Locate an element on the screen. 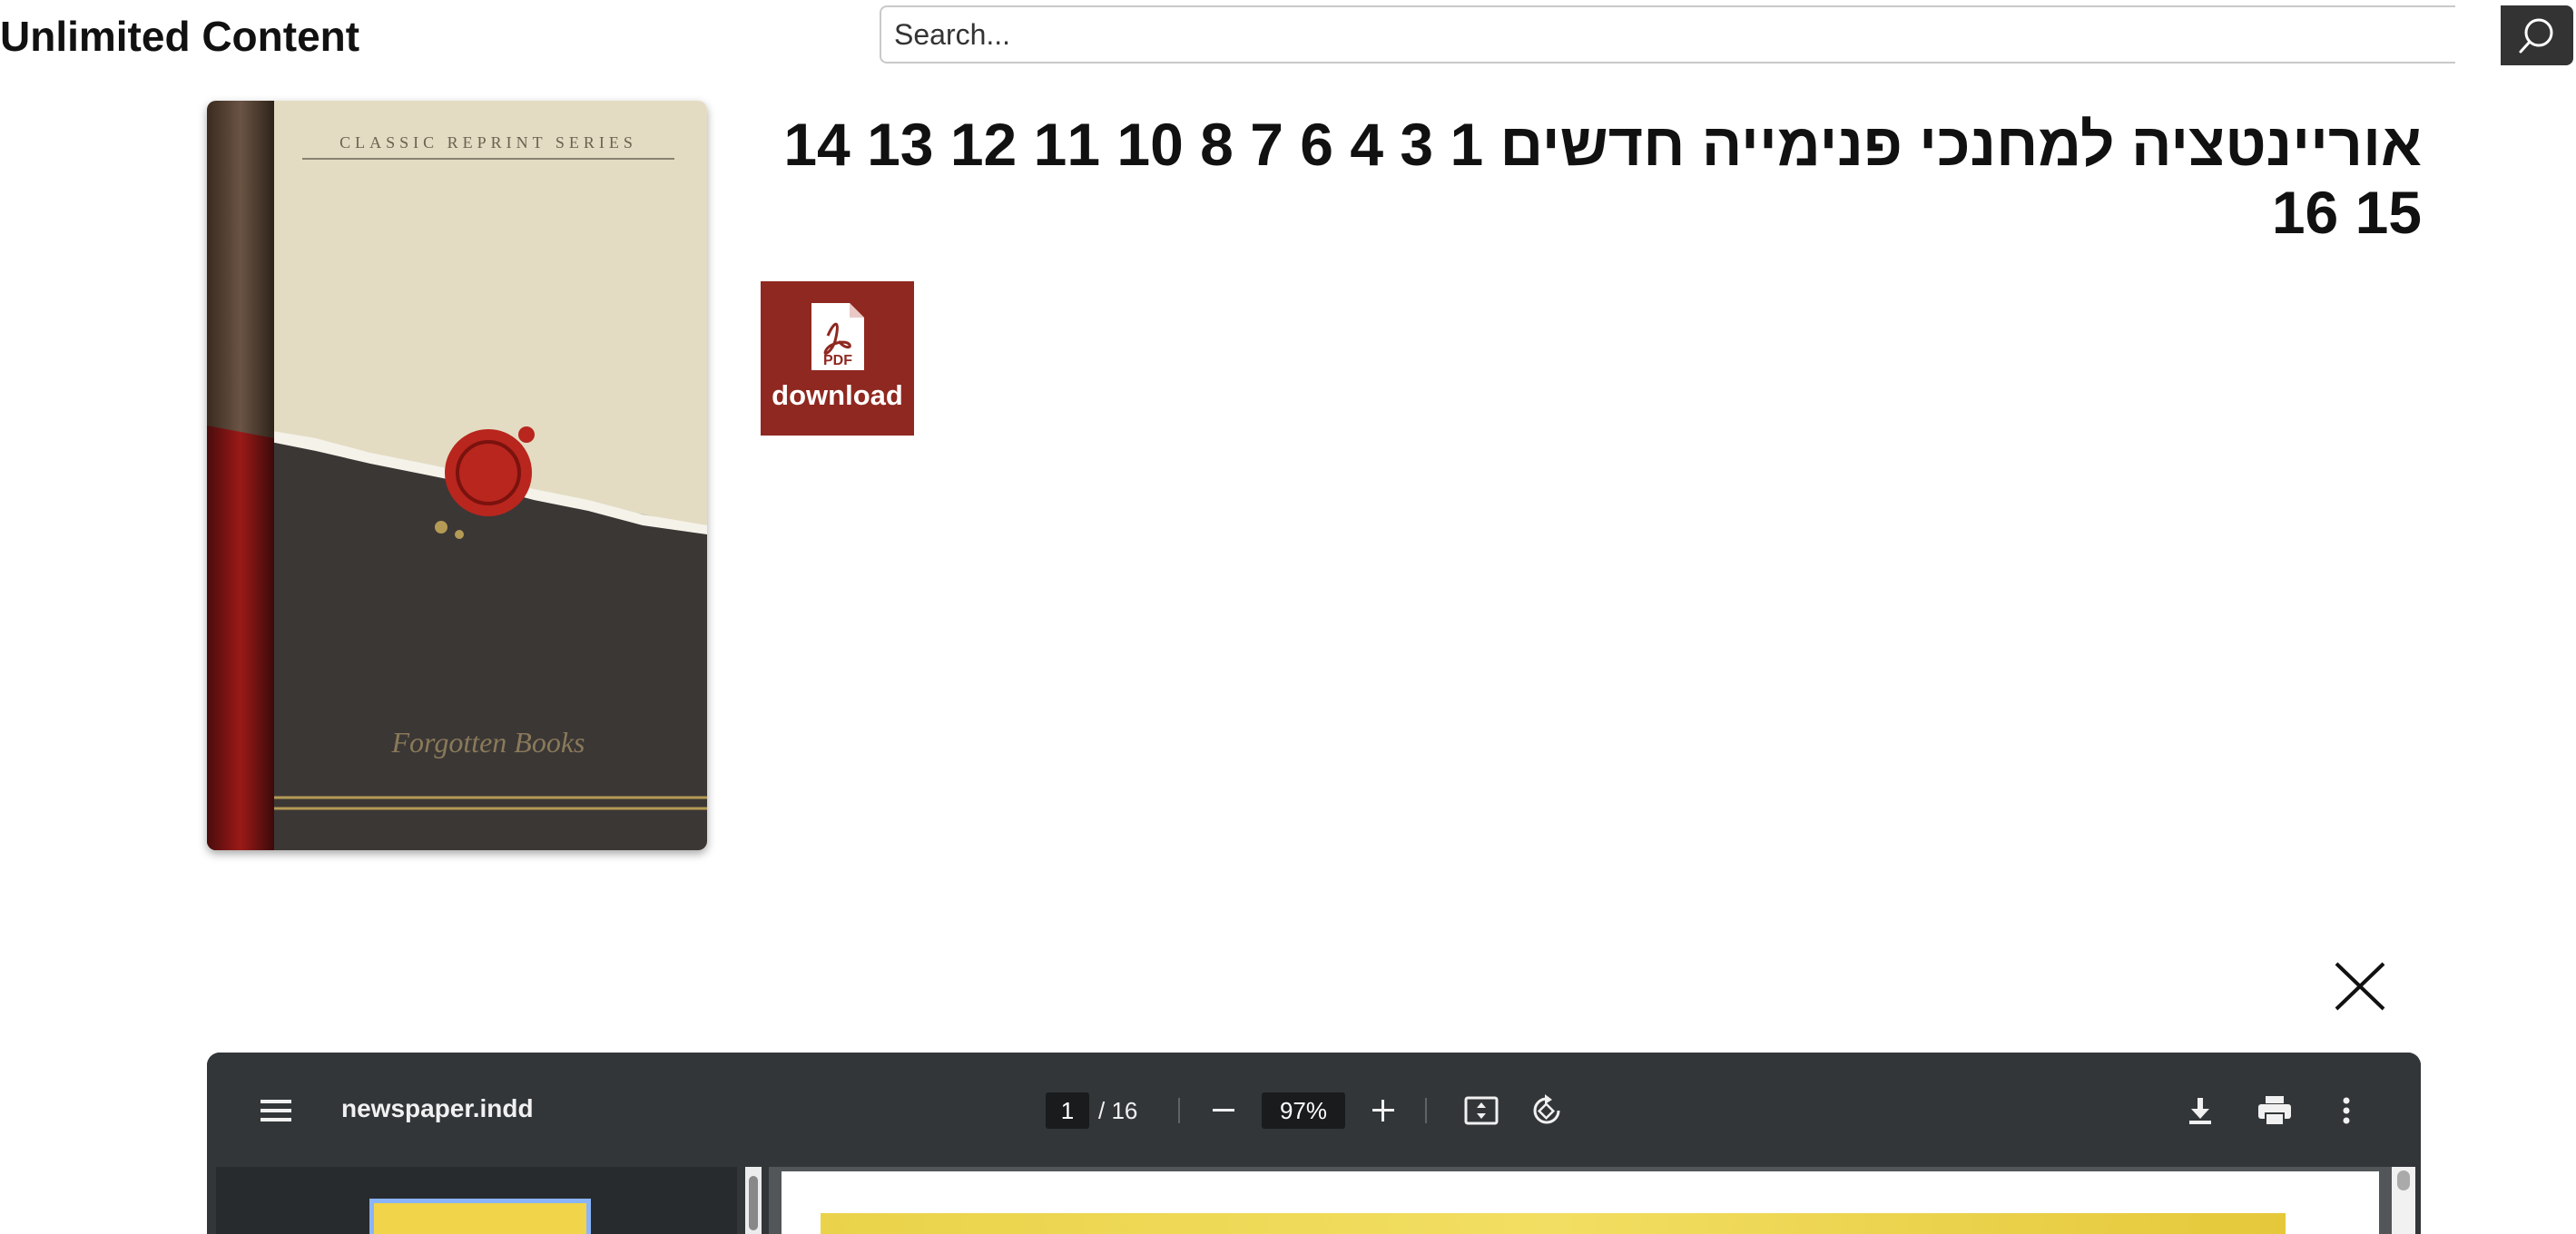 The image size is (2576, 1234). pdf-icon: PDF is located at coordinates (837, 336).